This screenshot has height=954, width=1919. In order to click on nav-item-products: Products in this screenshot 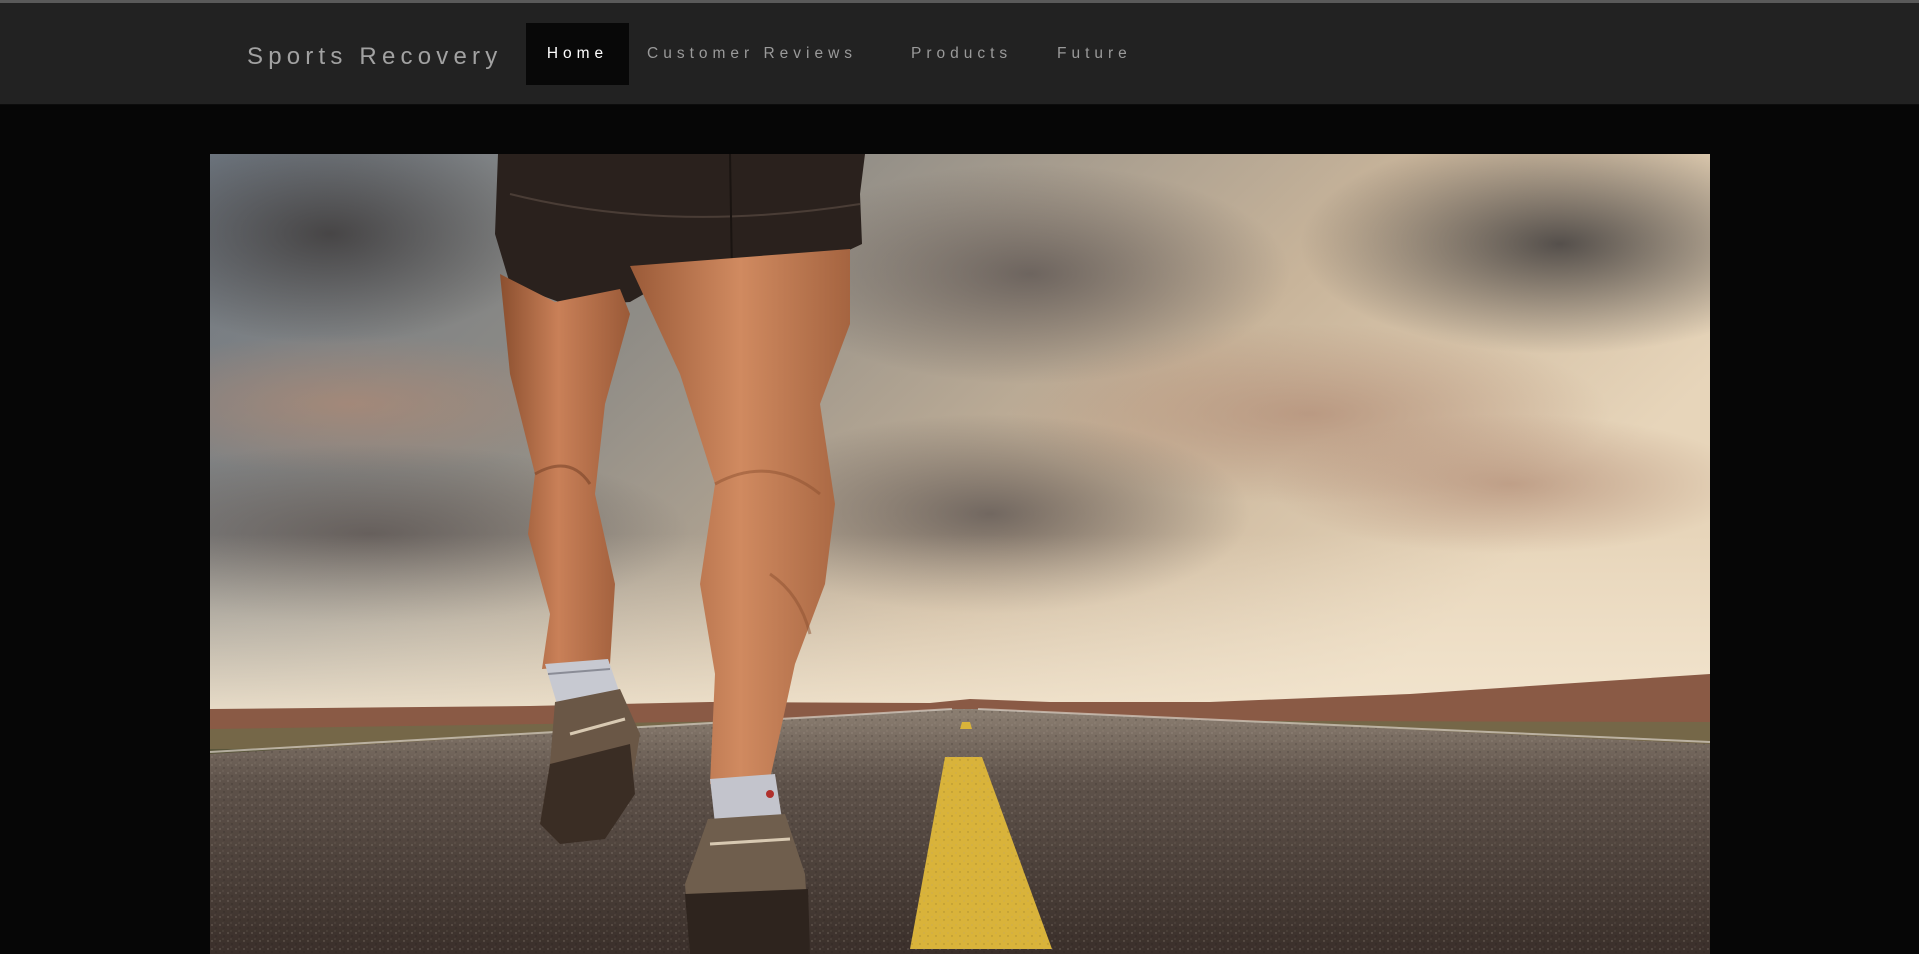, I will do `click(961, 54)`.